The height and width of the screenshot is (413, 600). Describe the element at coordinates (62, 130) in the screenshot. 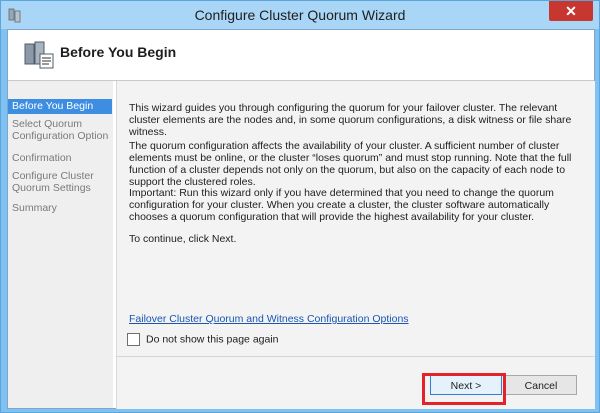

I see `step-select-quorum: Select Quorum Configuration Option` at that location.